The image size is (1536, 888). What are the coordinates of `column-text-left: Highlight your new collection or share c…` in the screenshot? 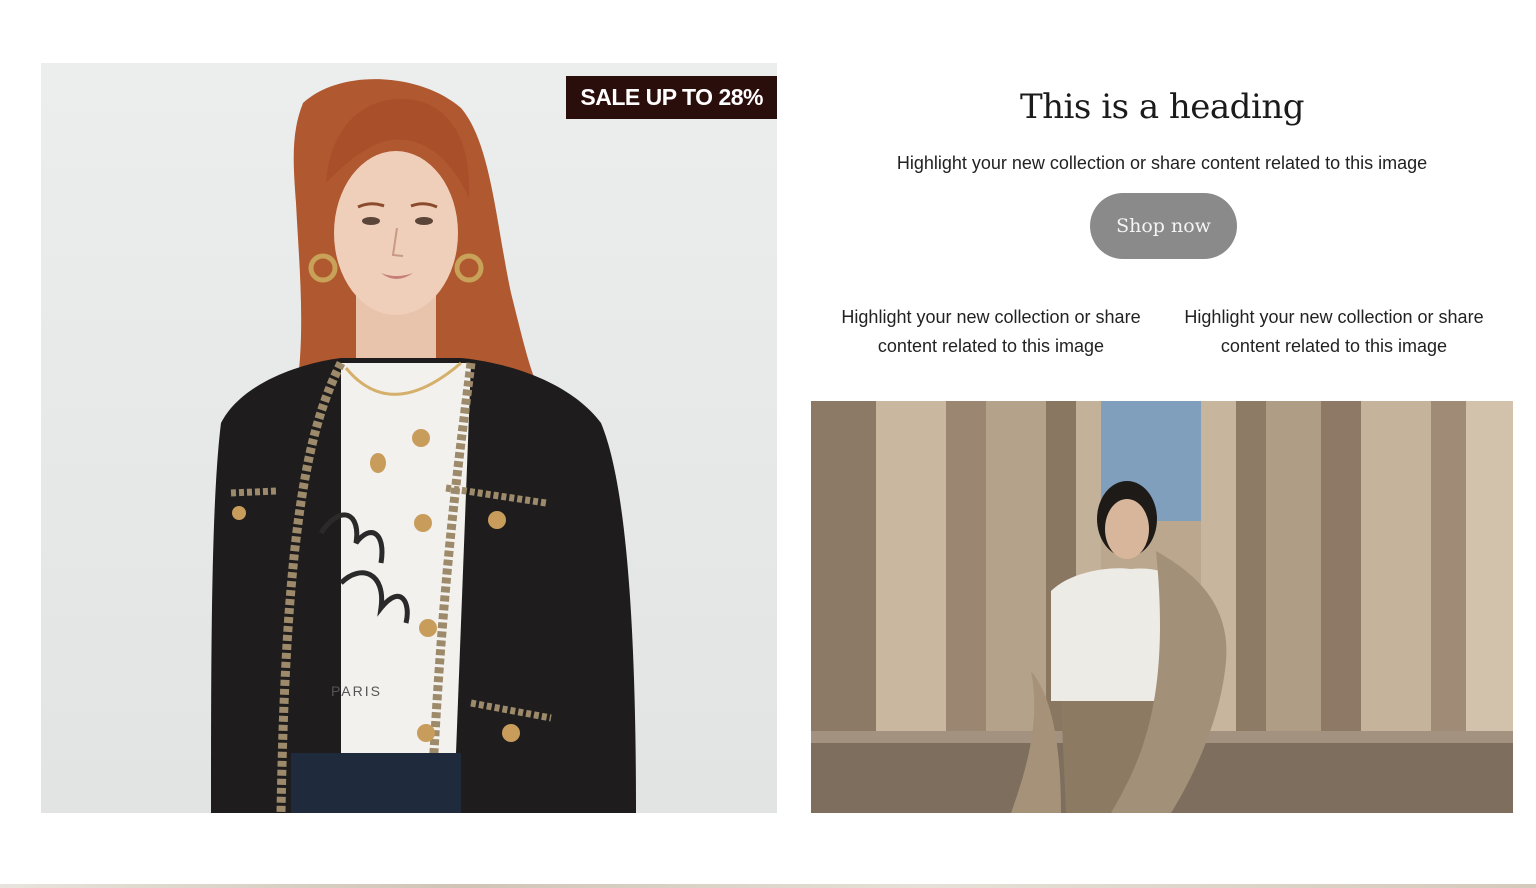 It's located at (991, 332).